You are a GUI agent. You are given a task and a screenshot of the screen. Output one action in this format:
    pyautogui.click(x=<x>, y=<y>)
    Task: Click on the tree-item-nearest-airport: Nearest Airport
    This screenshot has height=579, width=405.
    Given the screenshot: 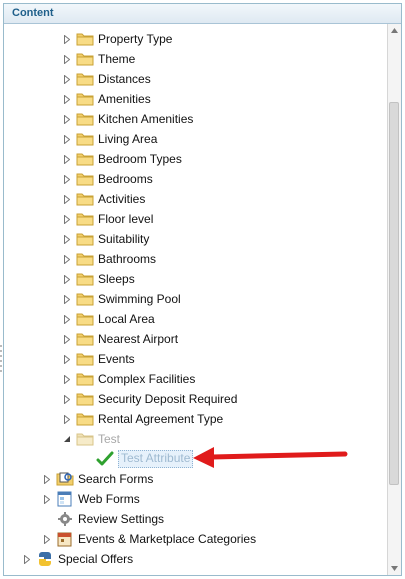 What is the action you would take?
    pyautogui.click(x=120, y=339)
    